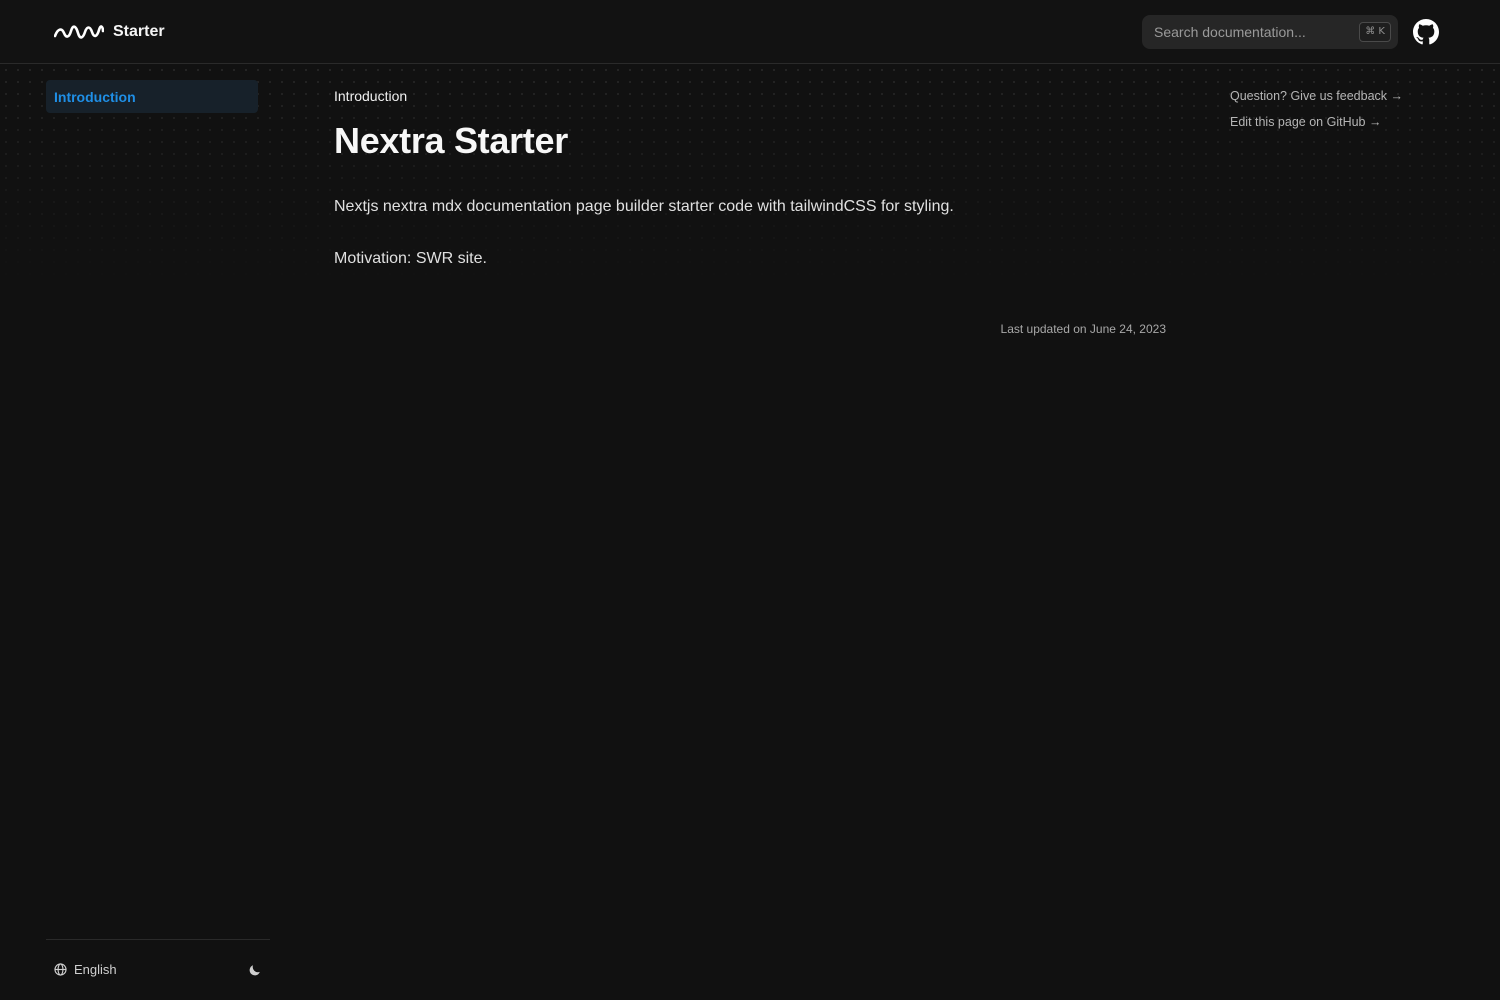 Image resolution: width=1500 pixels, height=1000 pixels. I want to click on sidebar-footer: English, so click(158, 969).